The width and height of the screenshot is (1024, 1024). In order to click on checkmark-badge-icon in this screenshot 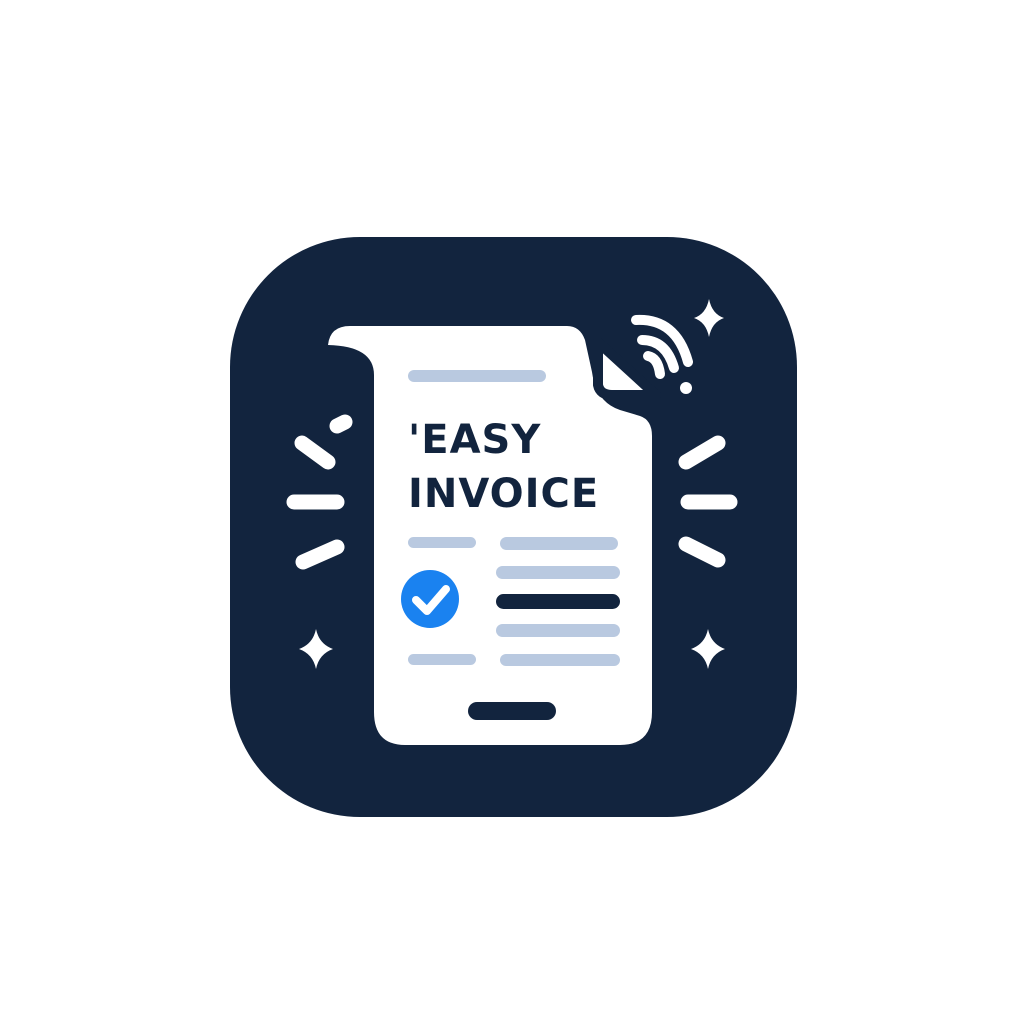, I will do `click(430, 599)`.